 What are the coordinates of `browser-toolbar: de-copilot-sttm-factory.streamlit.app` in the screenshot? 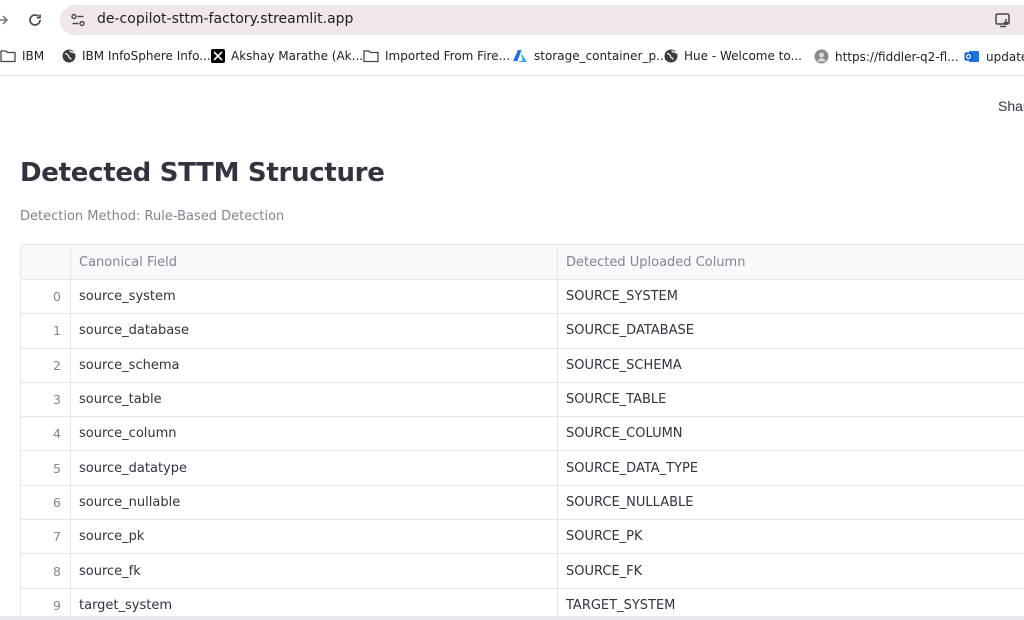 It's located at (512, 20).